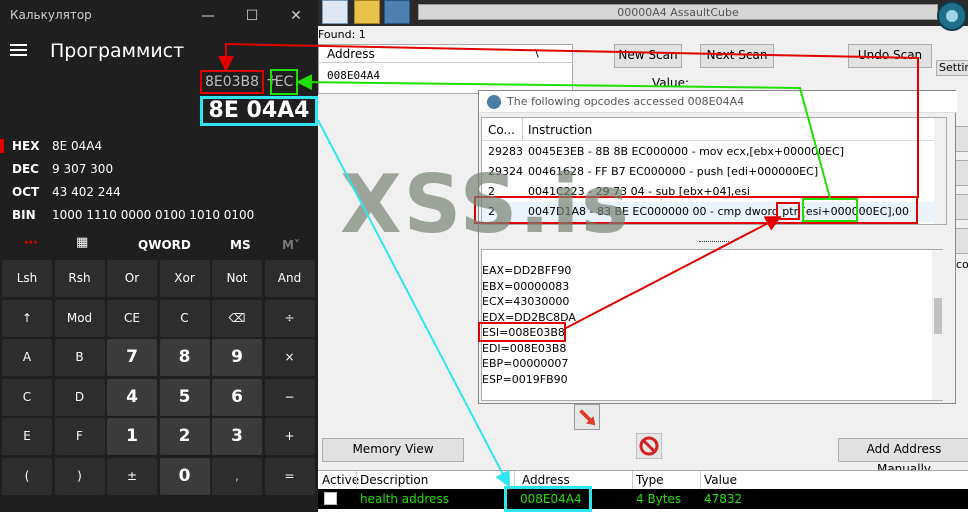 Image resolution: width=968 pixels, height=512 pixels. Describe the element at coordinates (720, 480) in the screenshot. I see `value-column-header: Value` at that location.